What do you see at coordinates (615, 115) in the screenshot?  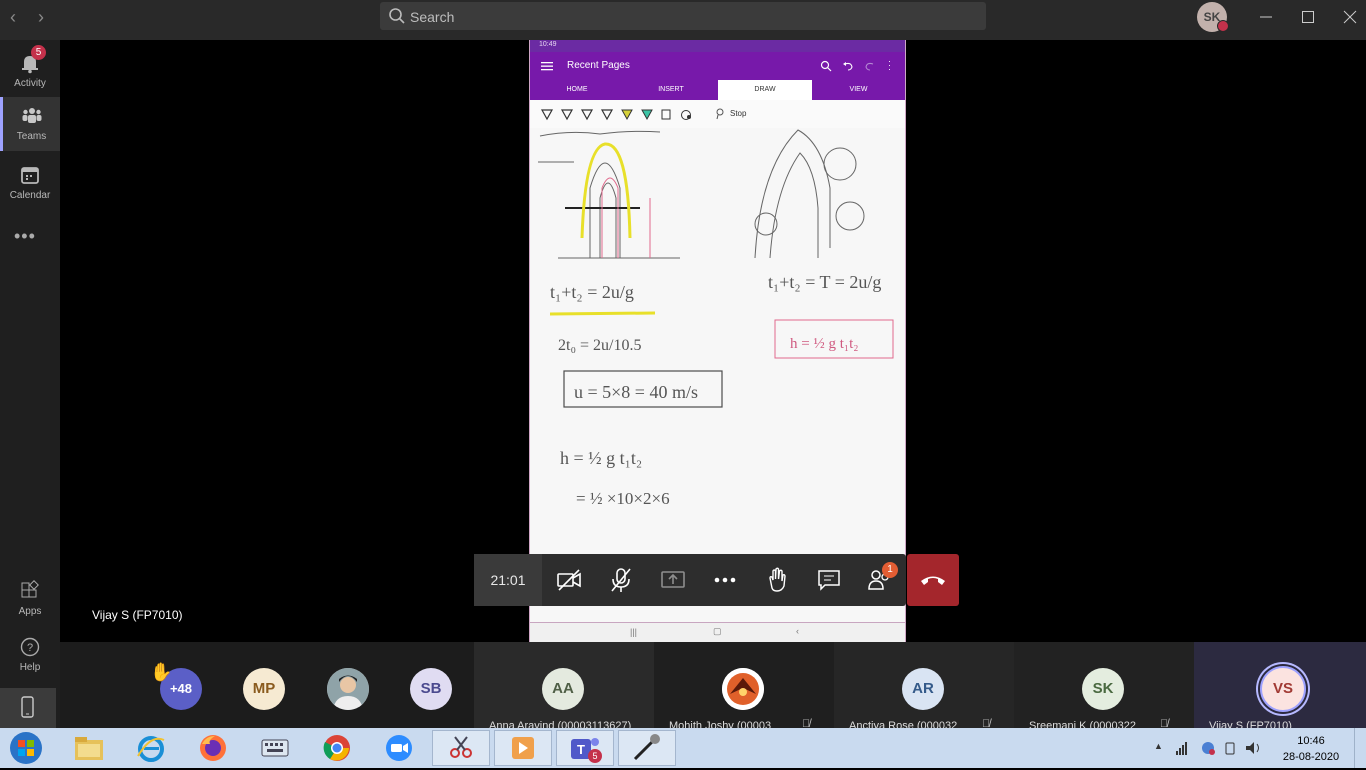 I see `pen-tools-icon` at bounding box center [615, 115].